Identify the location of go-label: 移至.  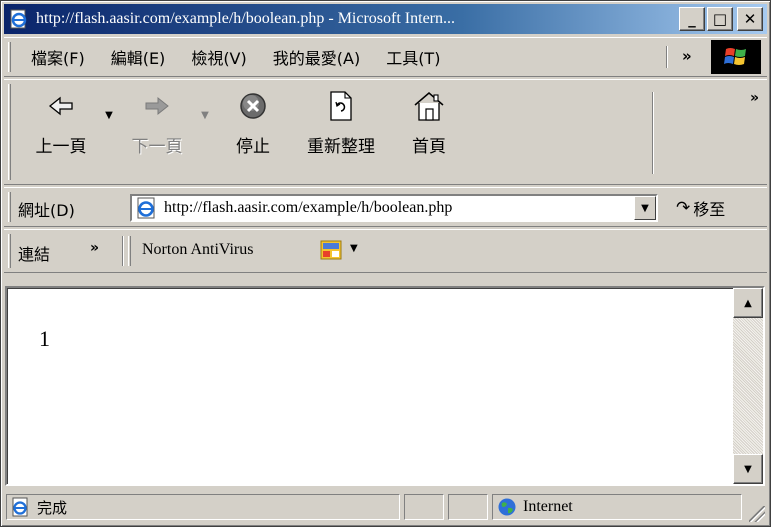
(709, 209).